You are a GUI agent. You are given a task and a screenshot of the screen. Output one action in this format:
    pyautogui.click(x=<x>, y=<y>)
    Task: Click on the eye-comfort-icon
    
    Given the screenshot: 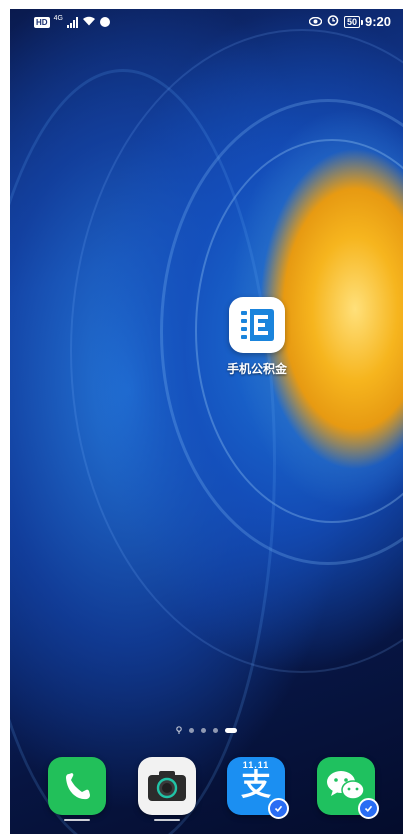 What is the action you would take?
    pyautogui.click(x=315, y=22)
    